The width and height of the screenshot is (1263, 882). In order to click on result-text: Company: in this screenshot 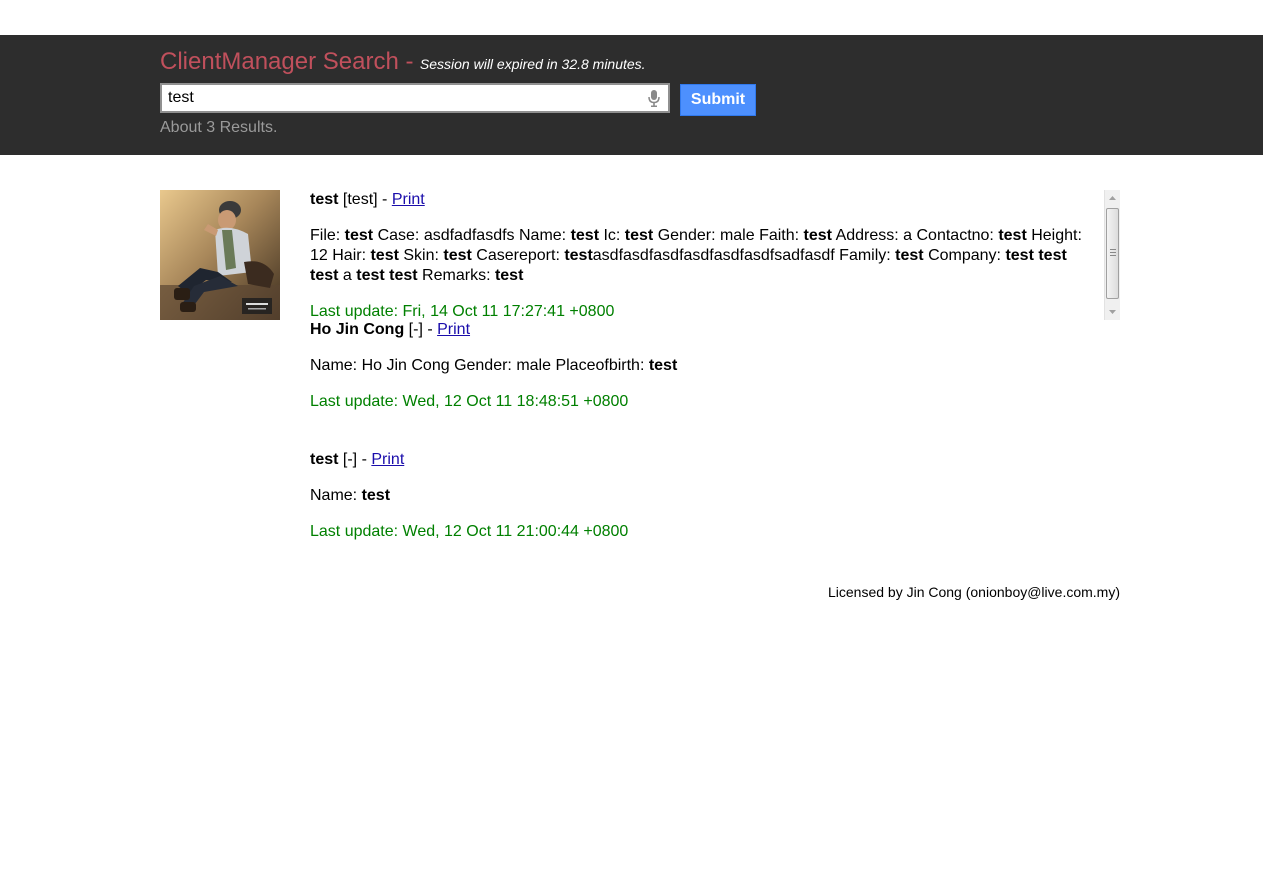, I will do `click(964, 255)`.